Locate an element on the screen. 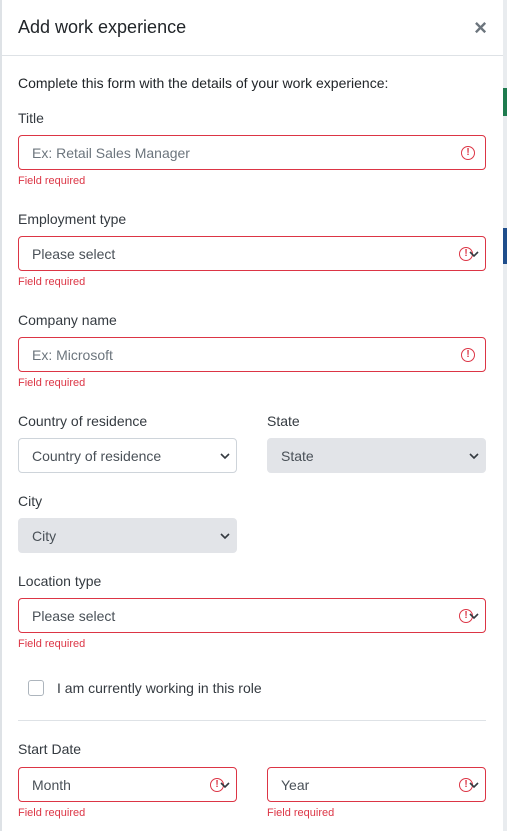 The width and height of the screenshot is (507, 831). currently-working-label: I am currently working in this role is located at coordinates (159, 688).